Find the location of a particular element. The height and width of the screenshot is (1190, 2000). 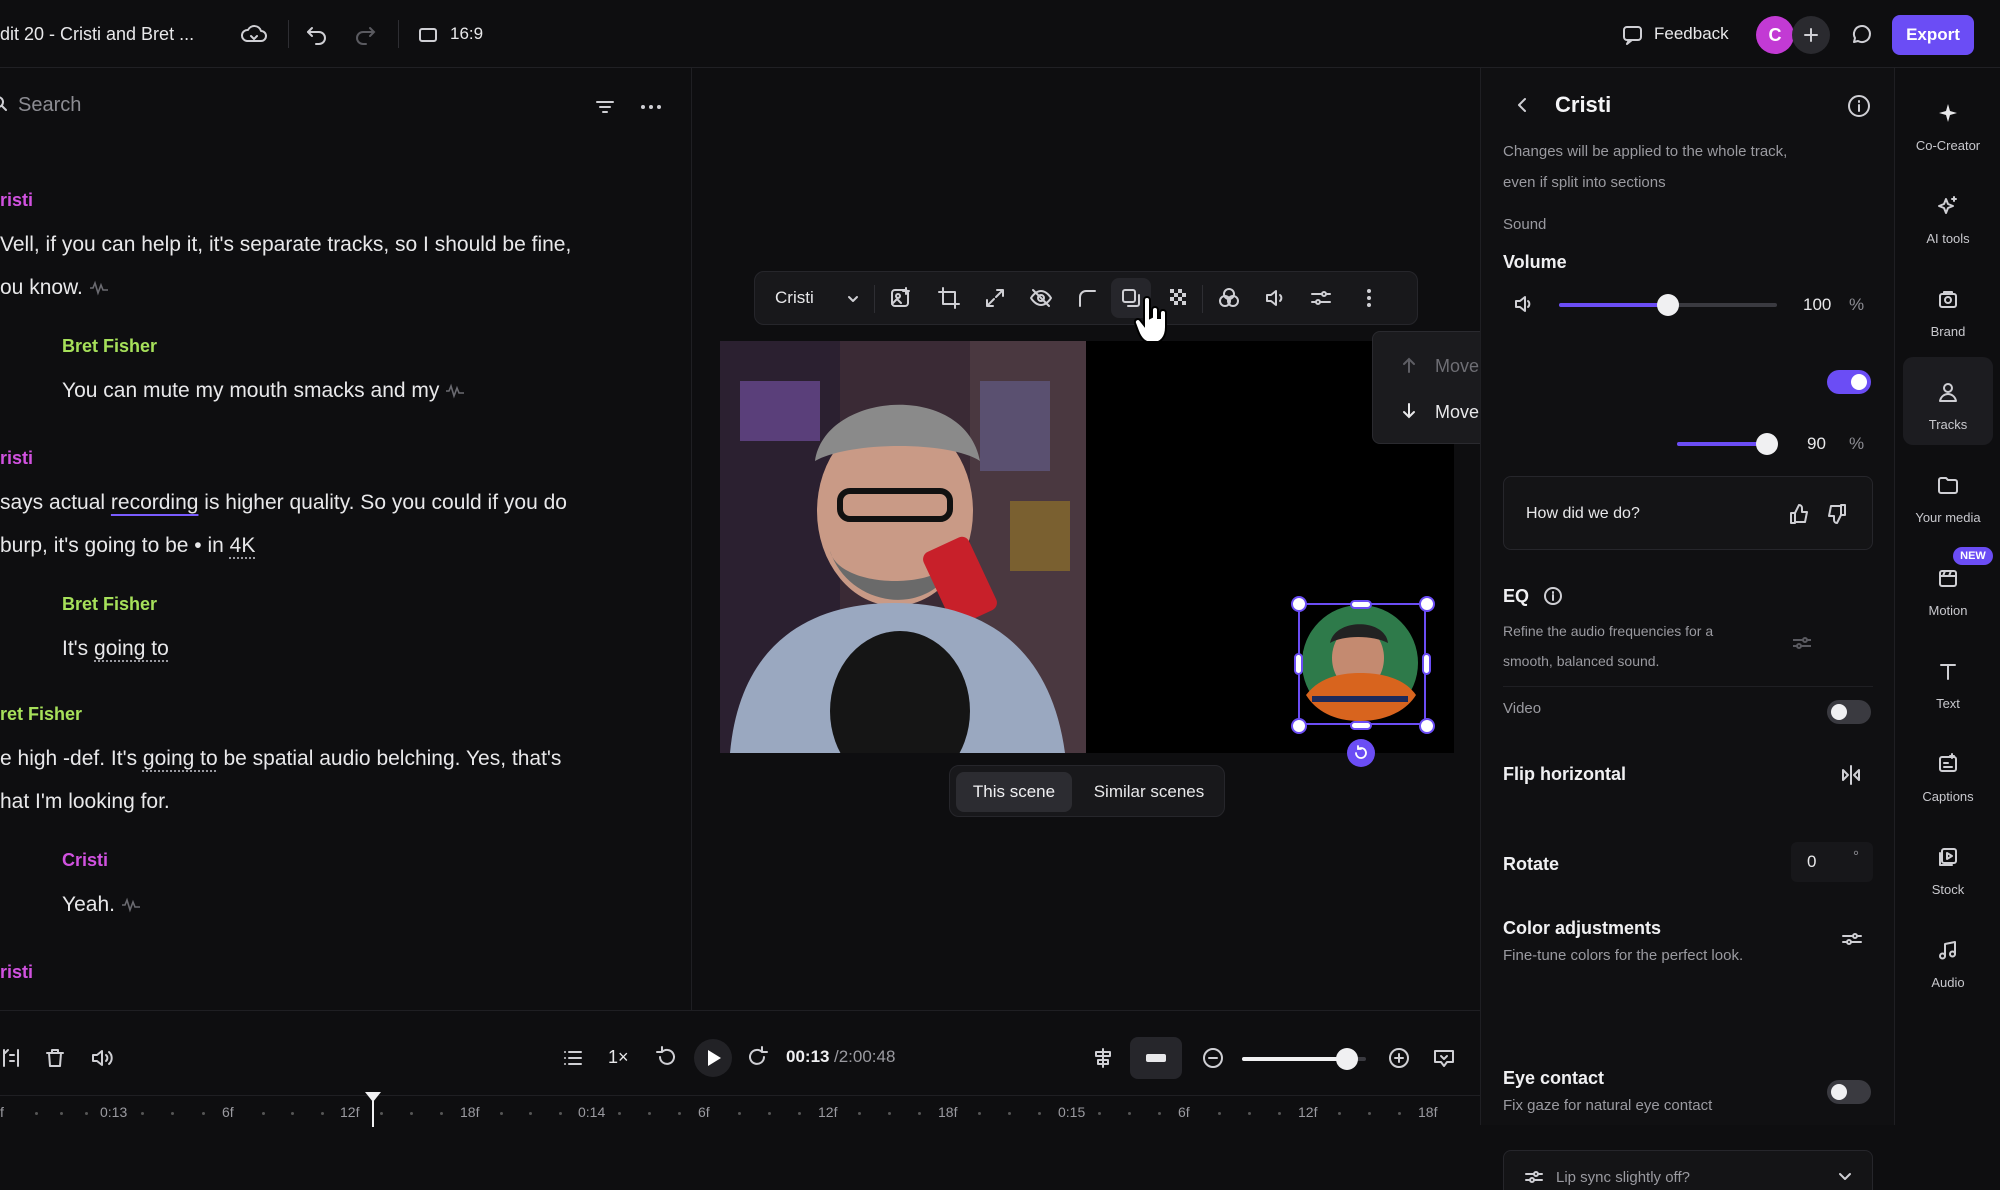

zoom-slider-handle is located at coordinates (1347, 1059).